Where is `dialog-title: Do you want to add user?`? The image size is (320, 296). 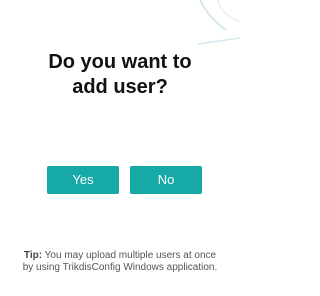 dialog-title: Do you want to add user? is located at coordinates (120, 75).